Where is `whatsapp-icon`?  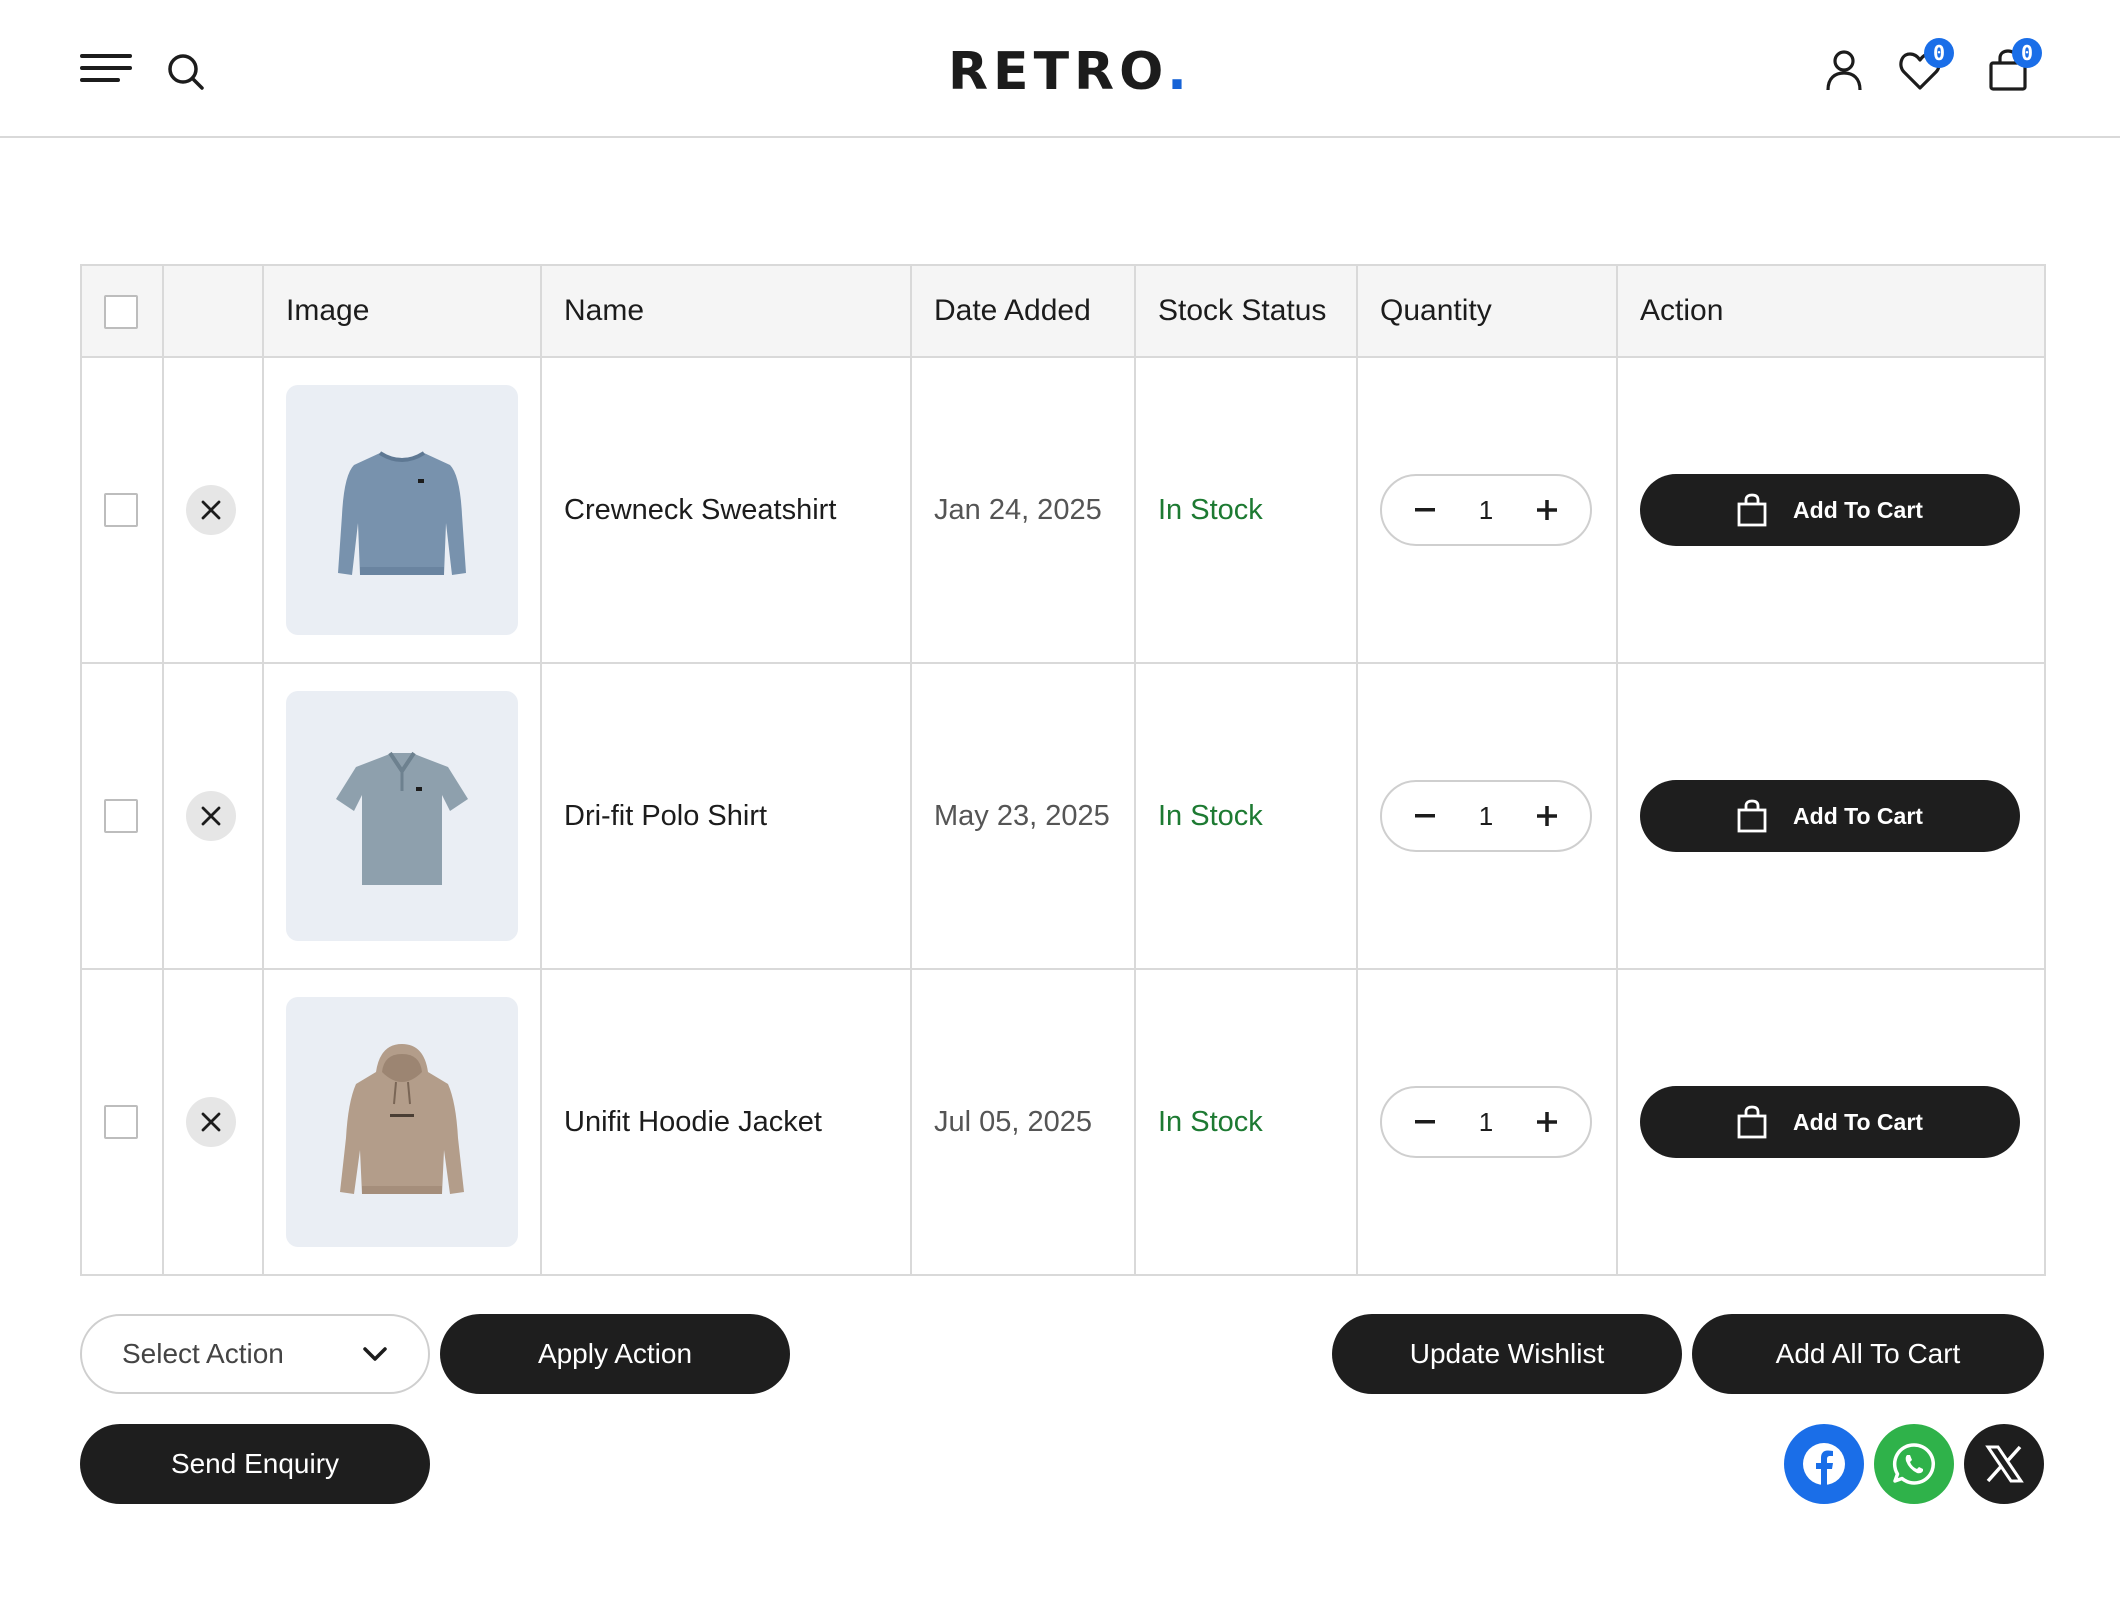 whatsapp-icon is located at coordinates (1913, 1464).